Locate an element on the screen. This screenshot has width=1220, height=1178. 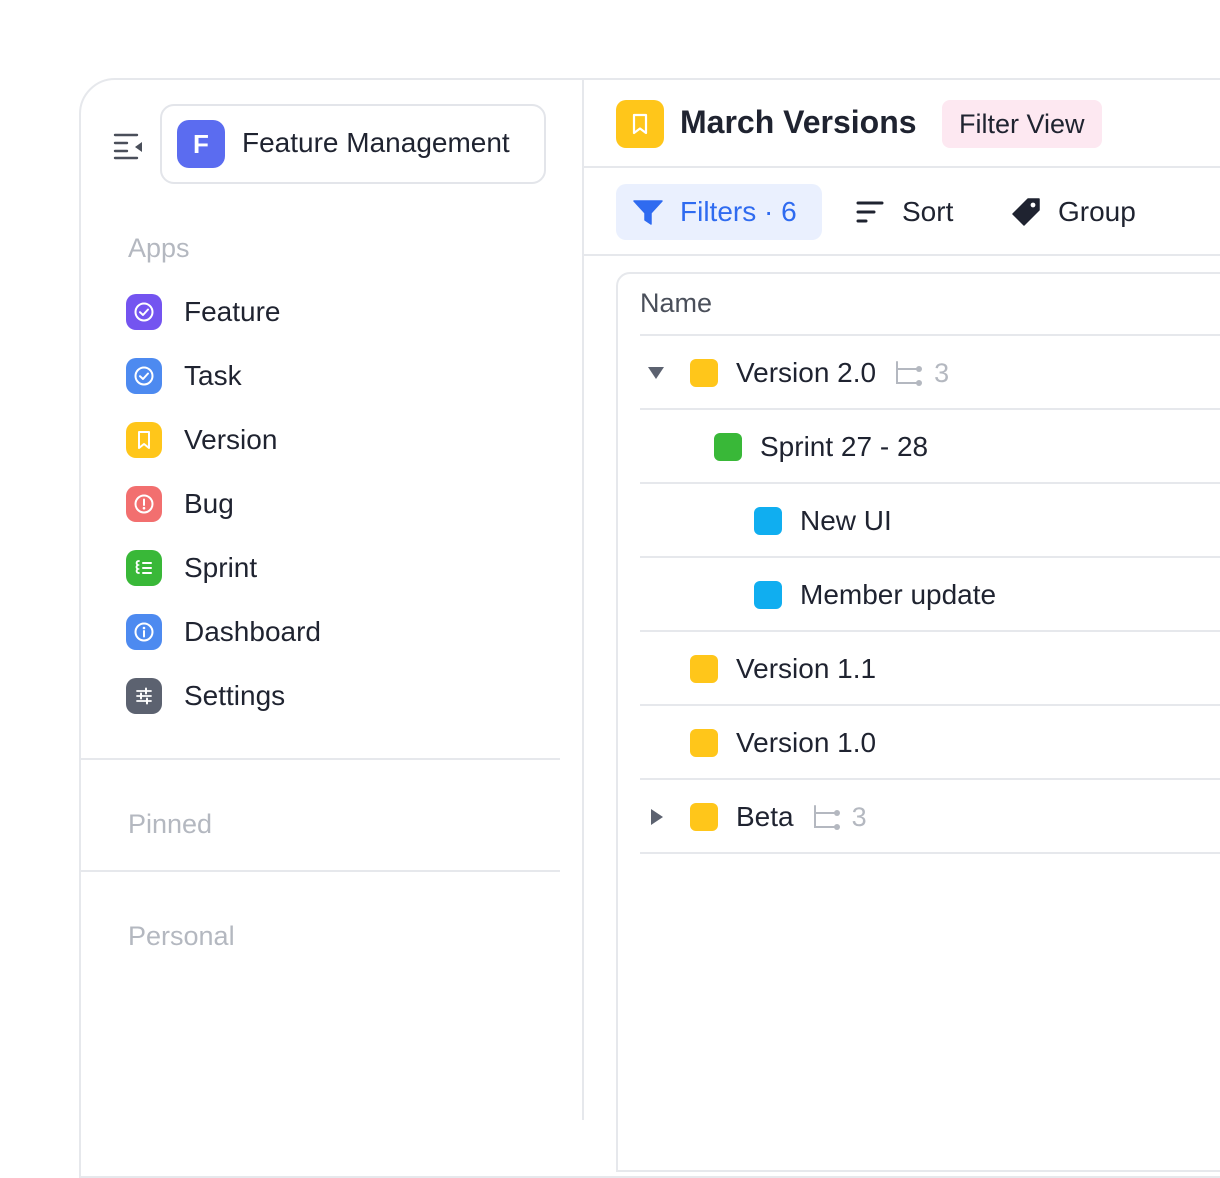
table-row: Version 2.0 3 is located at coordinates (819, 373).